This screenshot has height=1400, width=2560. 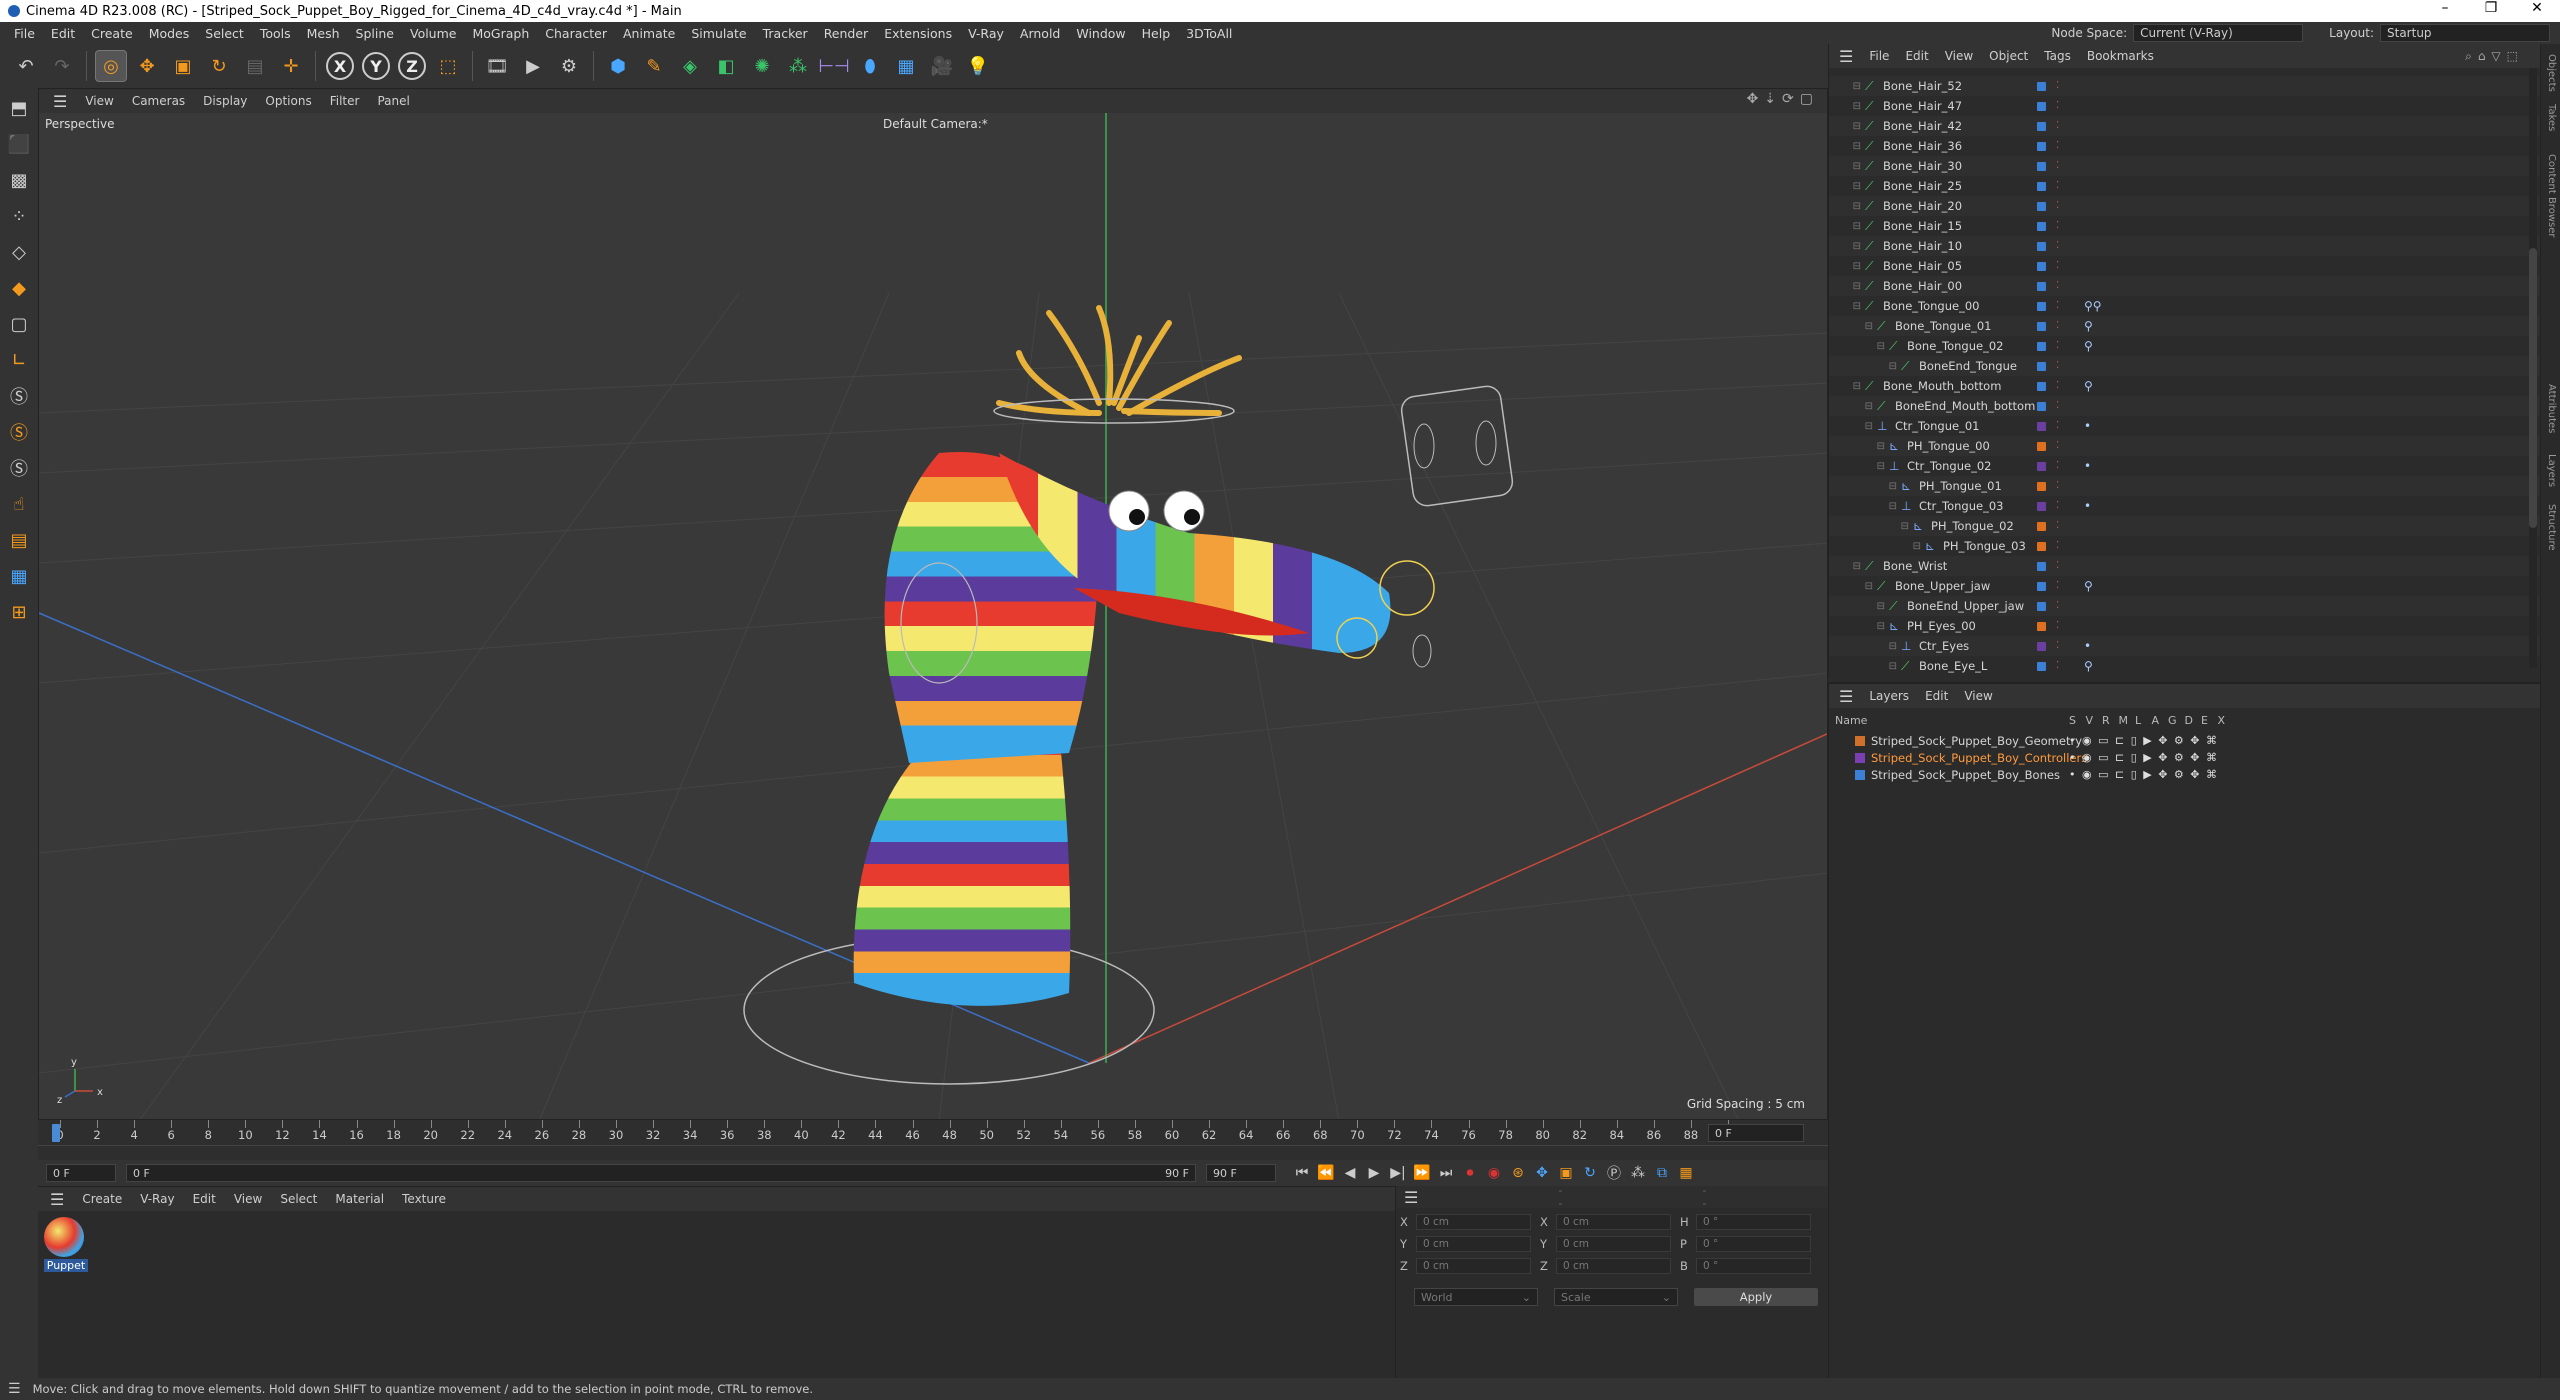 I want to click on timeline-window-icon: ⧉, so click(x=1662, y=1173).